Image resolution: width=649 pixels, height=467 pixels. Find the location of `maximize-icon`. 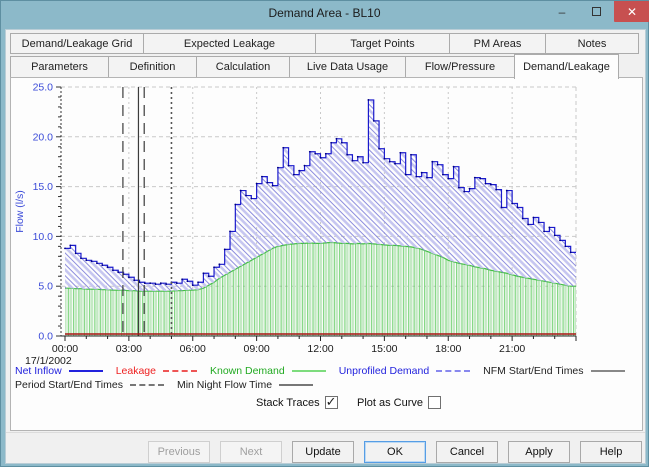

maximize-icon is located at coordinates (596, 11).